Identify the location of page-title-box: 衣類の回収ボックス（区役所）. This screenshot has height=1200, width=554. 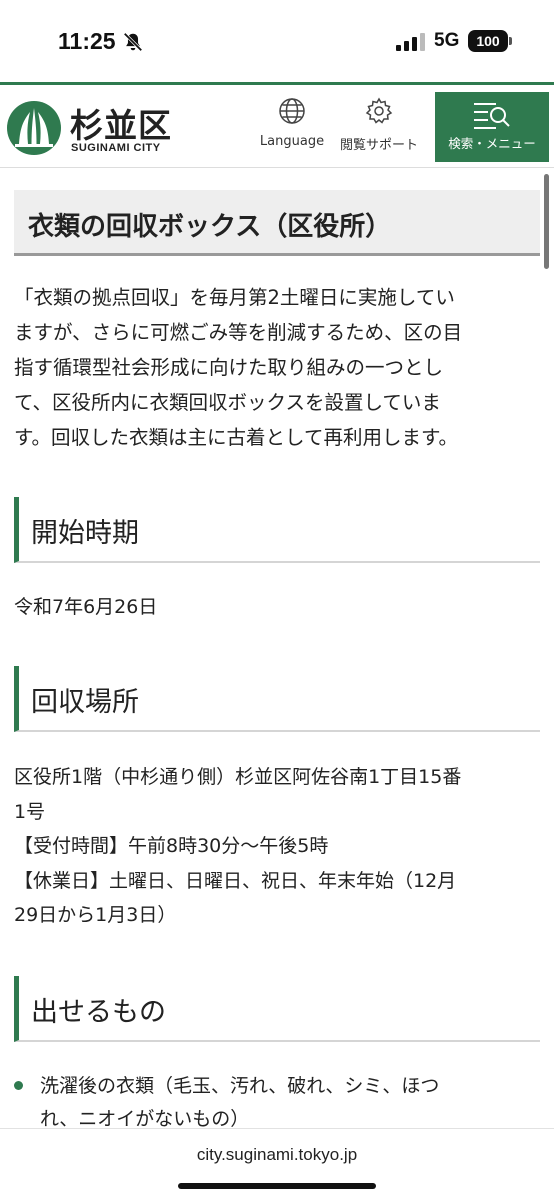
(277, 223).